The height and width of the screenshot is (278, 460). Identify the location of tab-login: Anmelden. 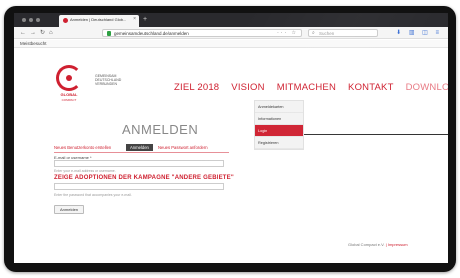
(139, 147).